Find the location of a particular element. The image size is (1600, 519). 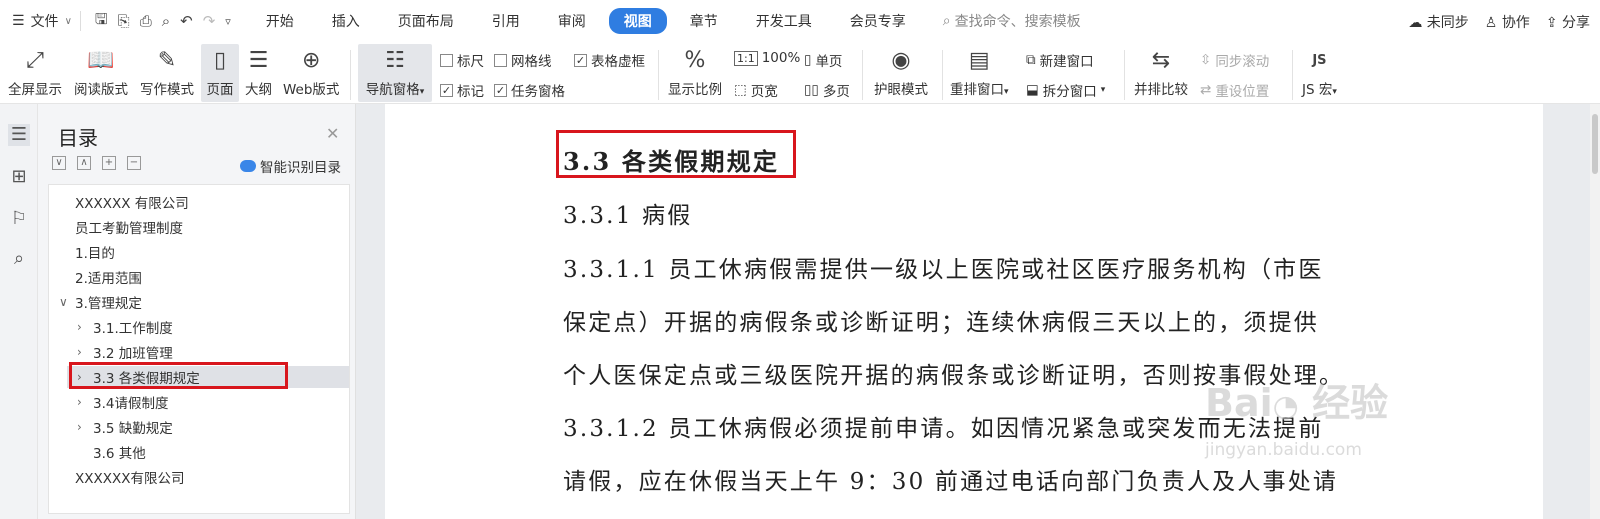

checkbox-unchecked-icon is located at coordinates (500, 60).